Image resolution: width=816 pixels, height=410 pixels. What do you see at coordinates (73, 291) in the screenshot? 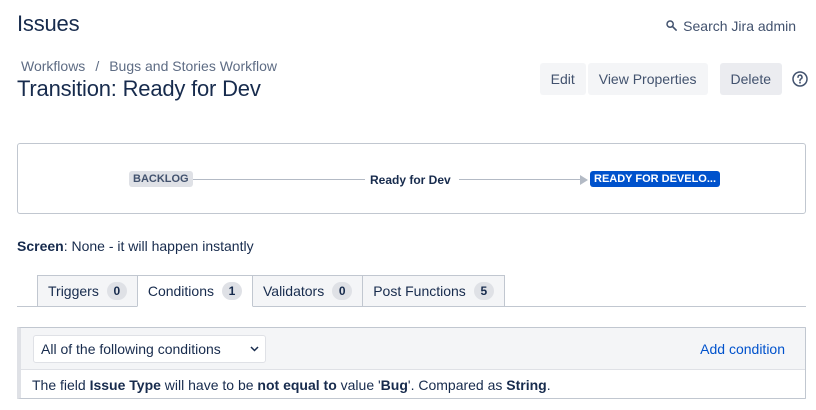
I see `tab-label: Triggers` at bounding box center [73, 291].